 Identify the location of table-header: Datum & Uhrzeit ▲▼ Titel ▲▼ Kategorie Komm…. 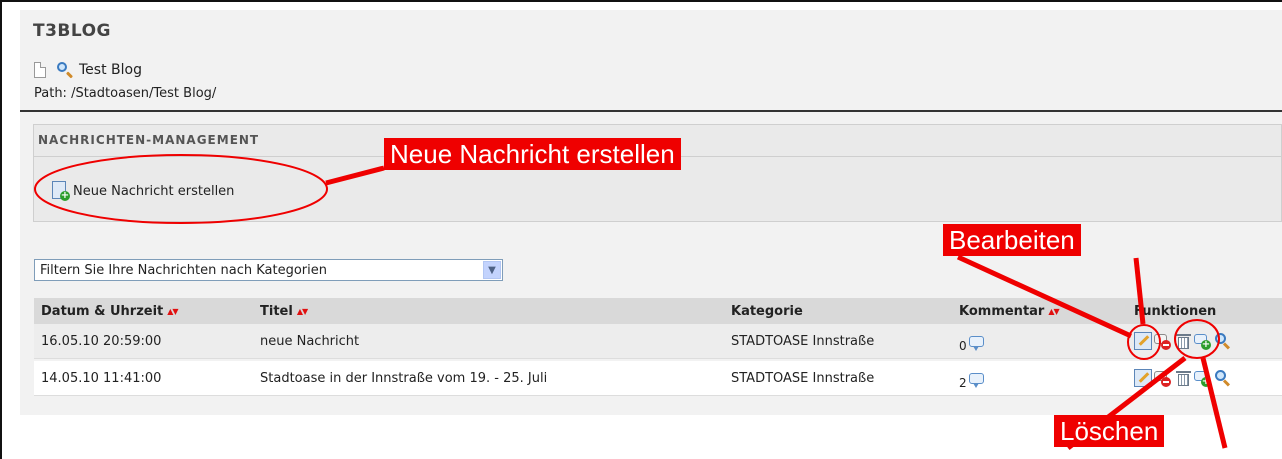
(658, 311).